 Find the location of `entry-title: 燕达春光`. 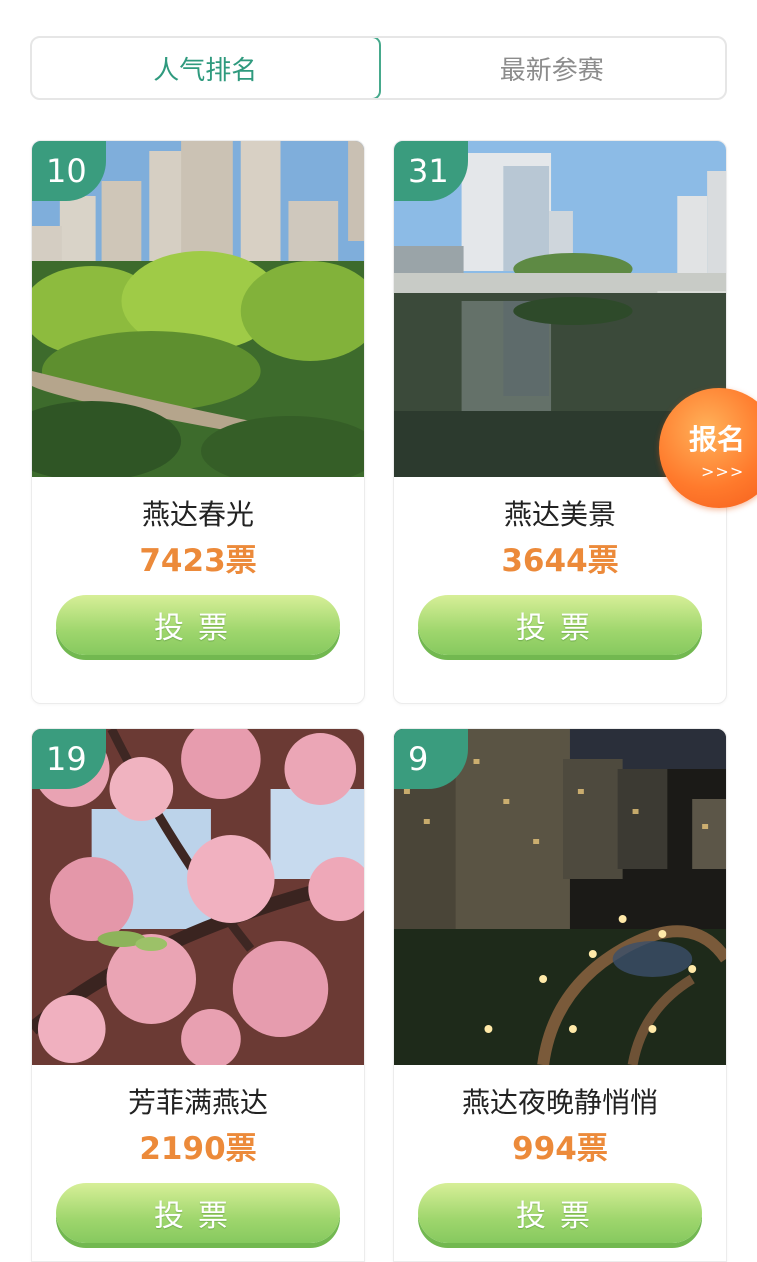

entry-title: 燕达春光 is located at coordinates (197, 514).